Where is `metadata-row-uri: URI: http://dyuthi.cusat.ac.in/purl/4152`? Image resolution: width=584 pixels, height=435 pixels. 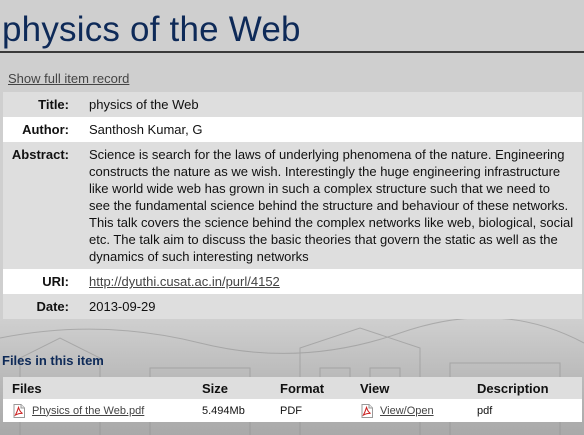
metadata-row-uri: URI: http://dyuthi.cusat.ac.in/purl/4152 is located at coordinates (292, 281).